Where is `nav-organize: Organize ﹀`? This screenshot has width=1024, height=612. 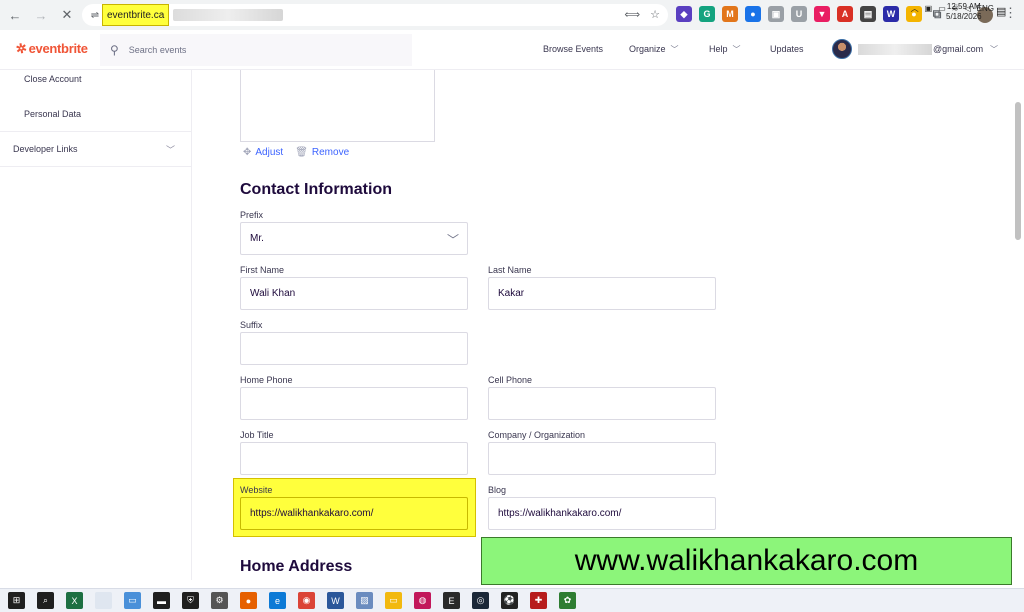 nav-organize: Organize ﹀ is located at coordinates (654, 49).